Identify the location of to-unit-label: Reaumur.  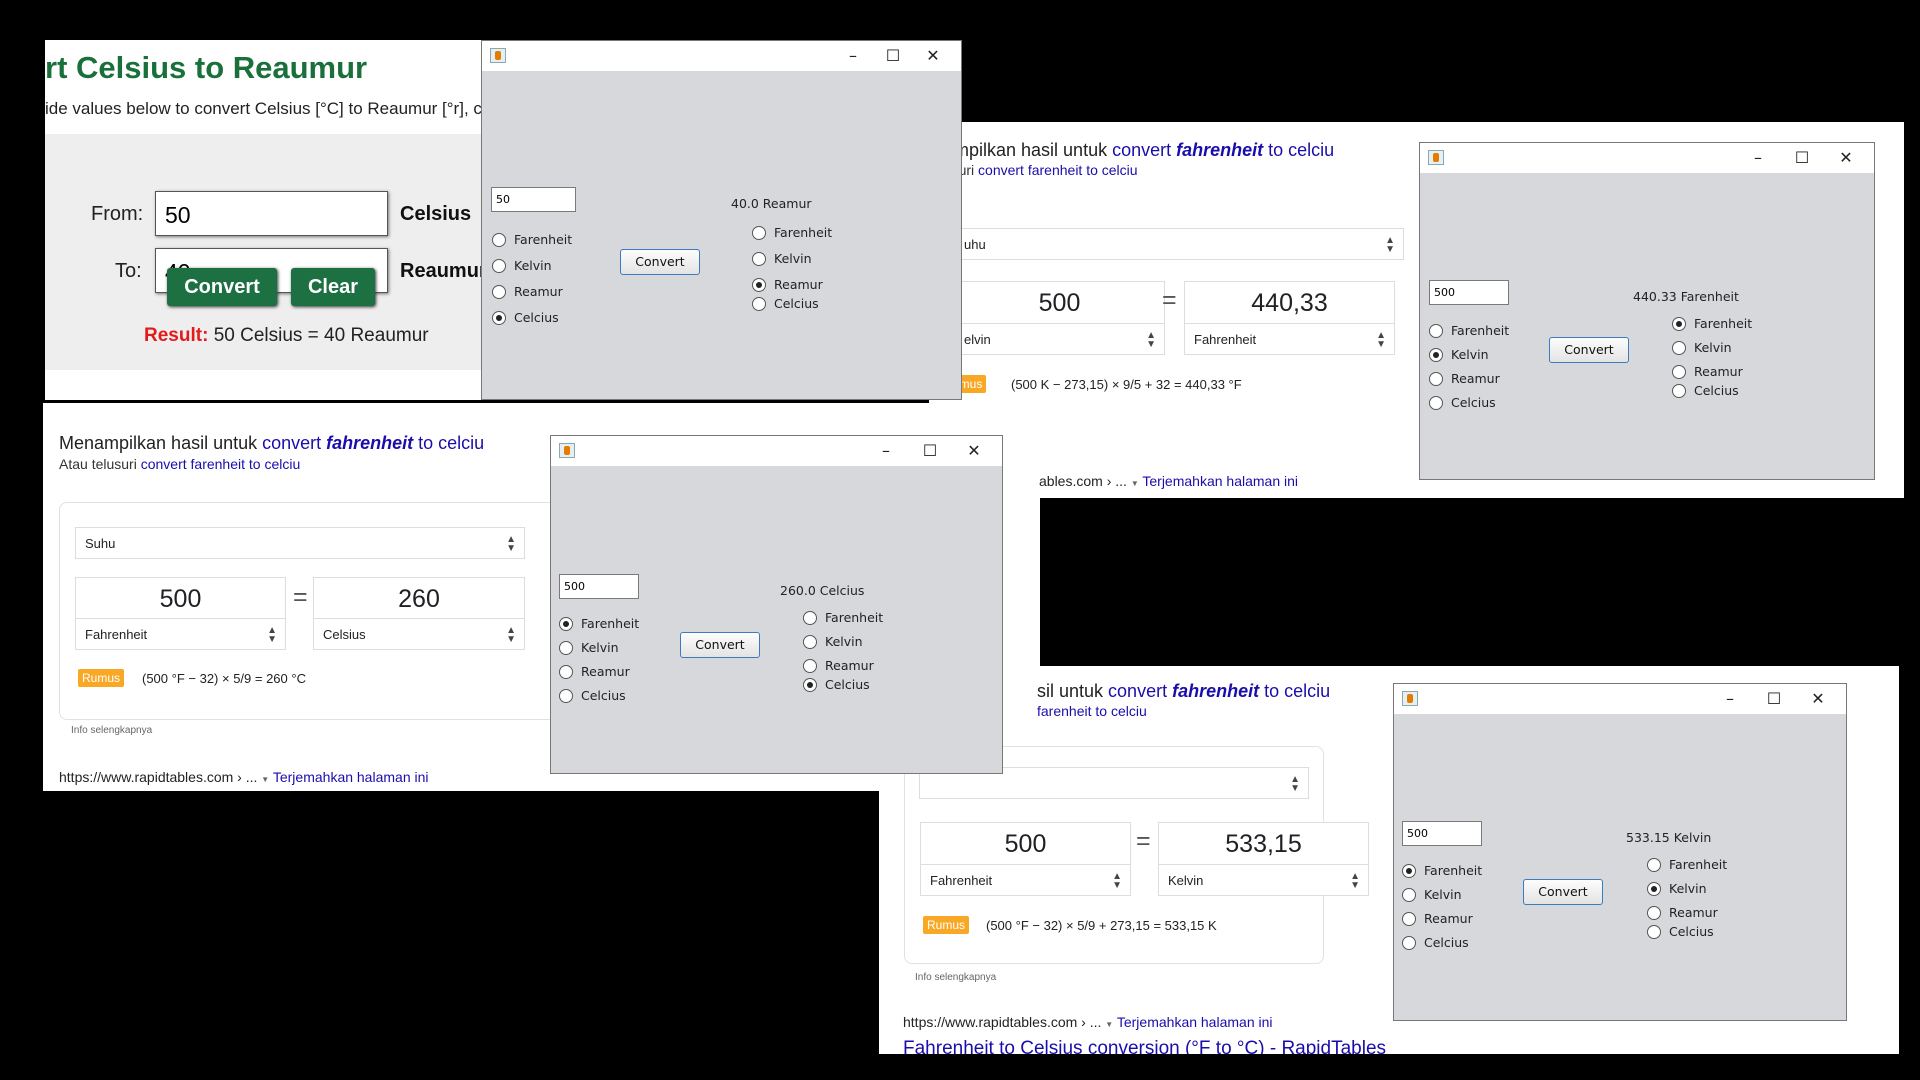
(443, 271).